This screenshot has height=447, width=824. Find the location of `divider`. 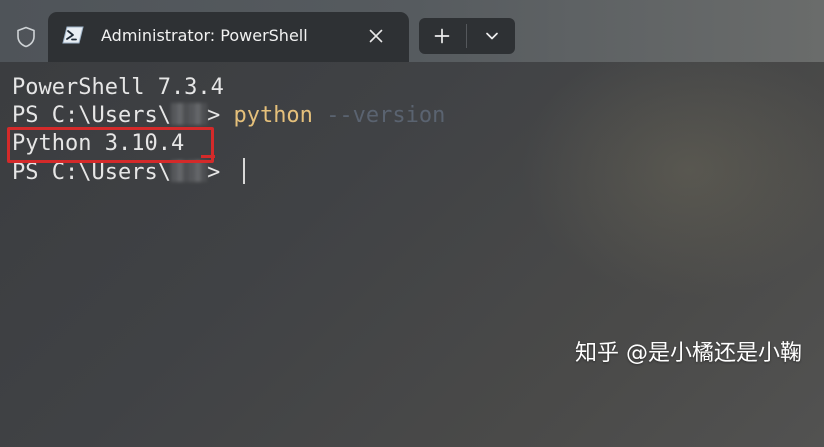

divider is located at coordinates (466, 36).